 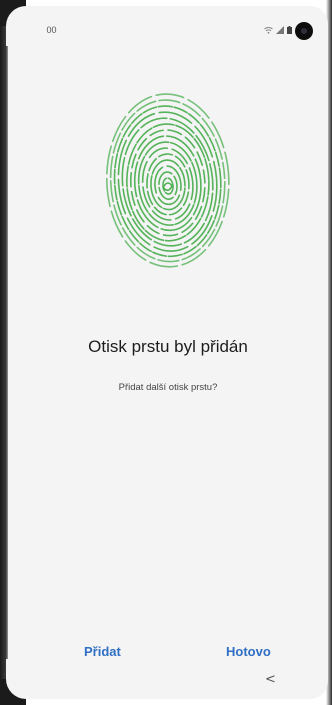 I want to click on status-bar: 10:00, so click(x=168, y=26).